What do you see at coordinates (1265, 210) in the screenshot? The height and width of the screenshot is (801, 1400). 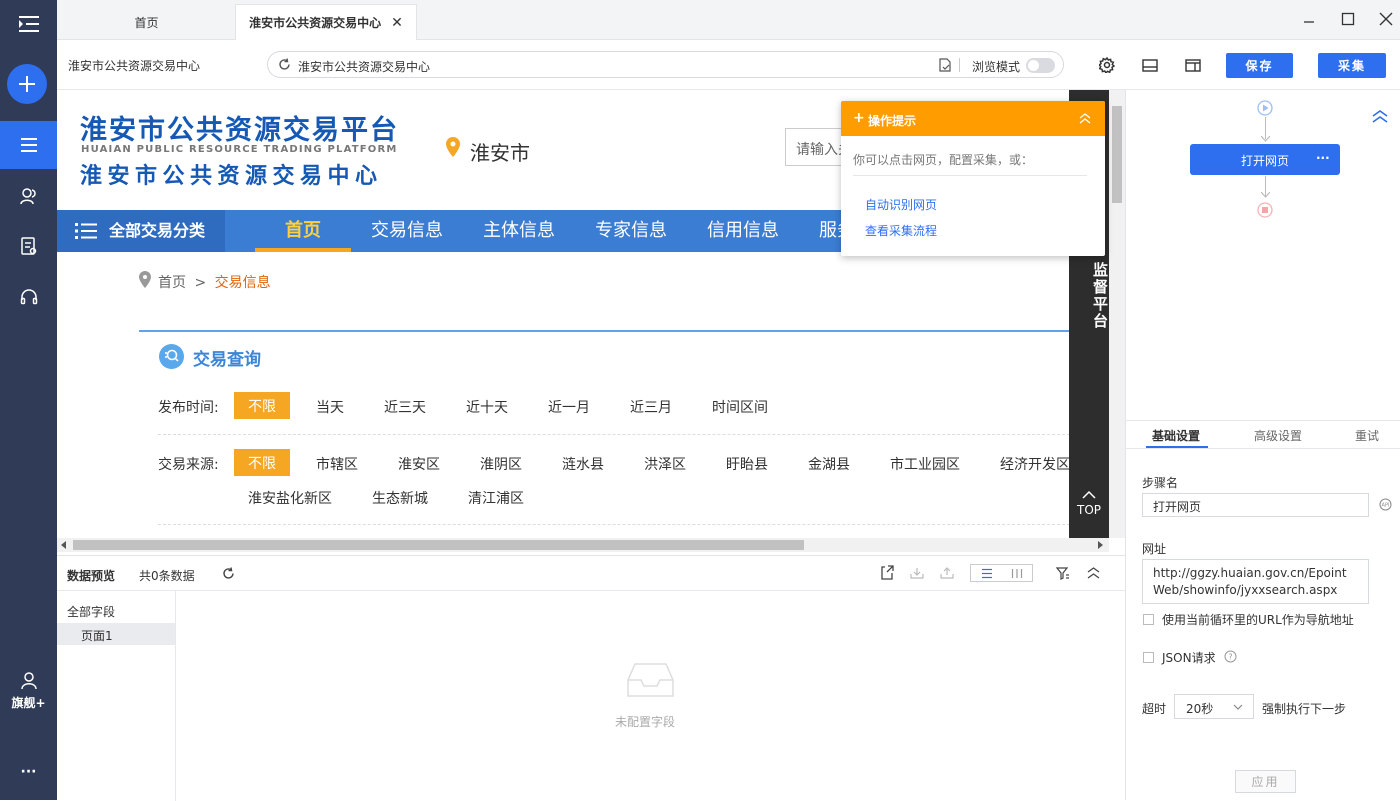 I see `flow-end-icon` at bounding box center [1265, 210].